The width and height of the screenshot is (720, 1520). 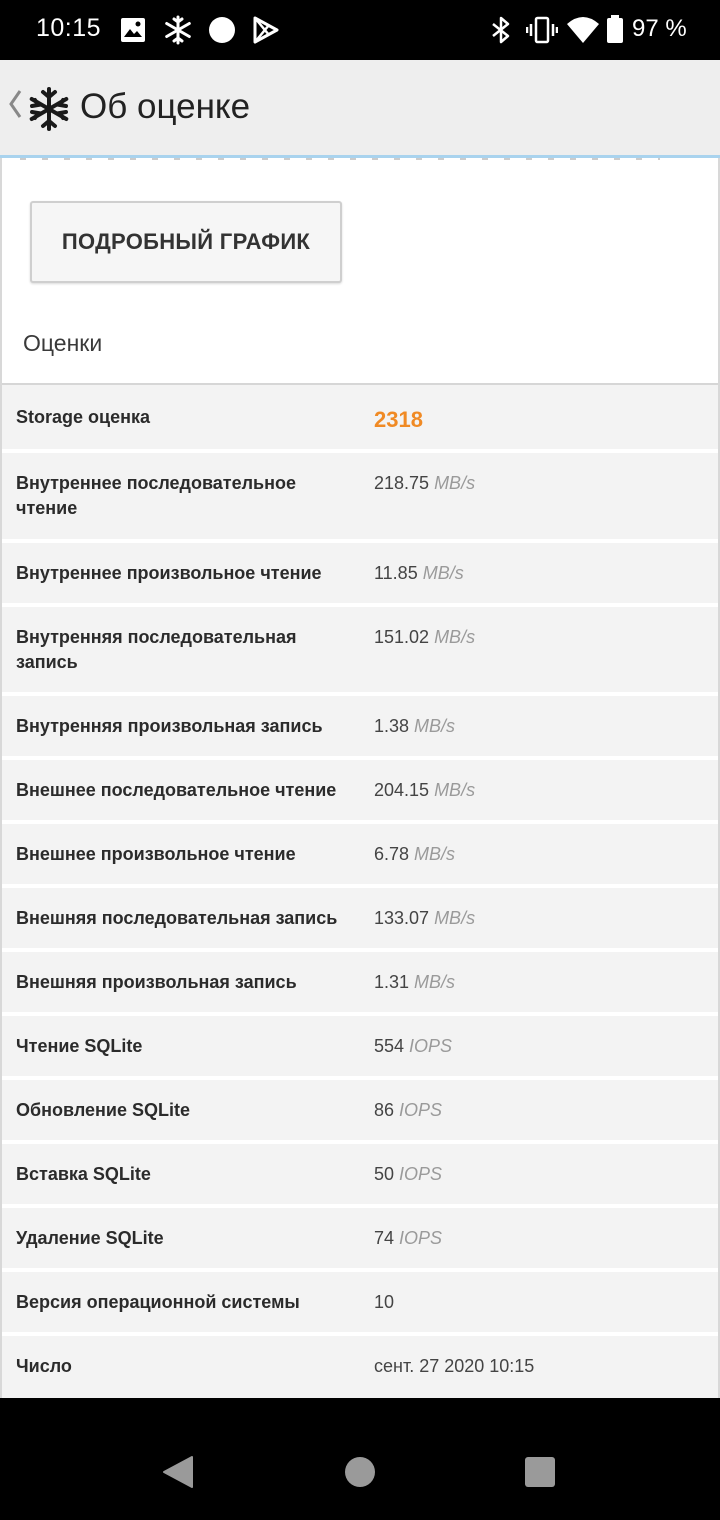 I want to click on row-label: Внутренняя произвольная запись, so click(x=169, y=726).